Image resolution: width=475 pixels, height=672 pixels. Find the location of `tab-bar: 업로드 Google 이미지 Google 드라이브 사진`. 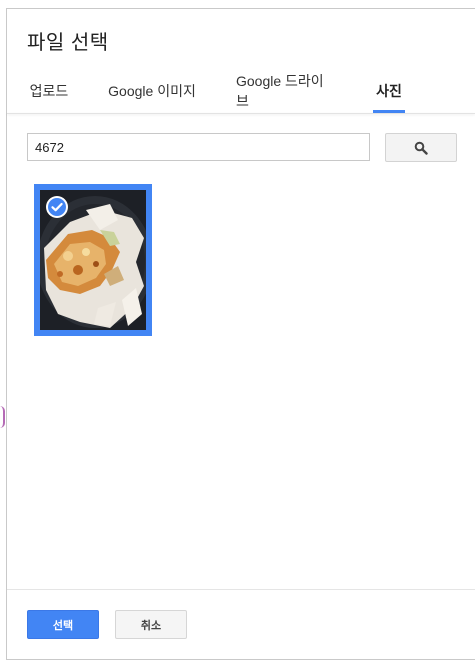

tab-bar: 업로드 Google 이미지 Google 드라이브 사진 is located at coordinates (241, 91).